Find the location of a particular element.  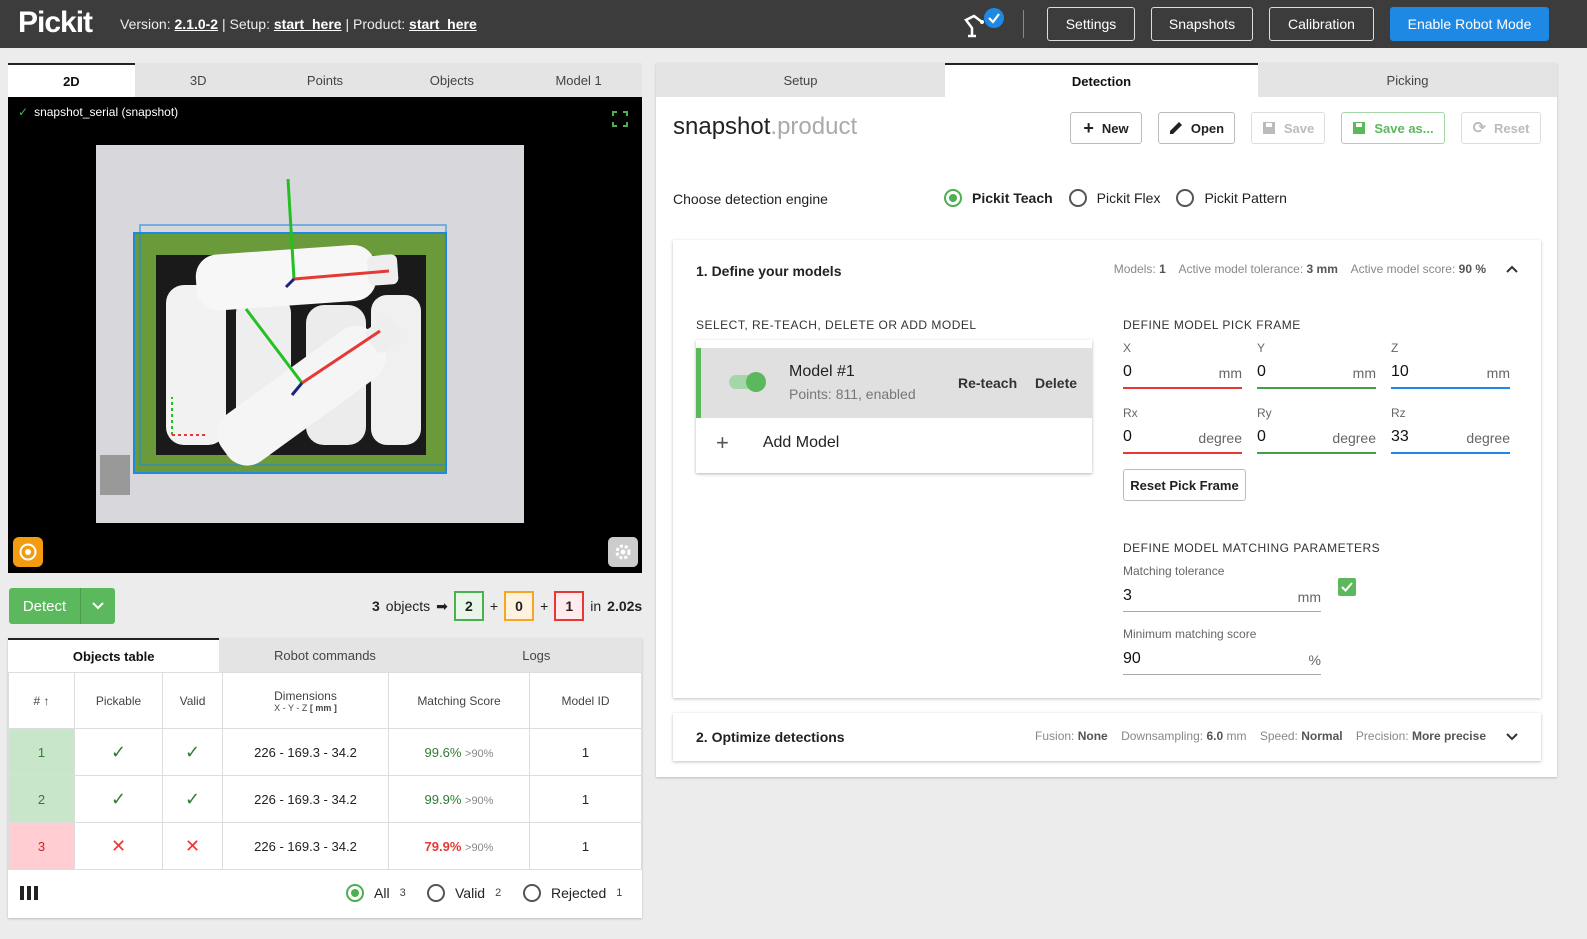

section-title: 2. Optimize detections is located at coordinates (770, 737).